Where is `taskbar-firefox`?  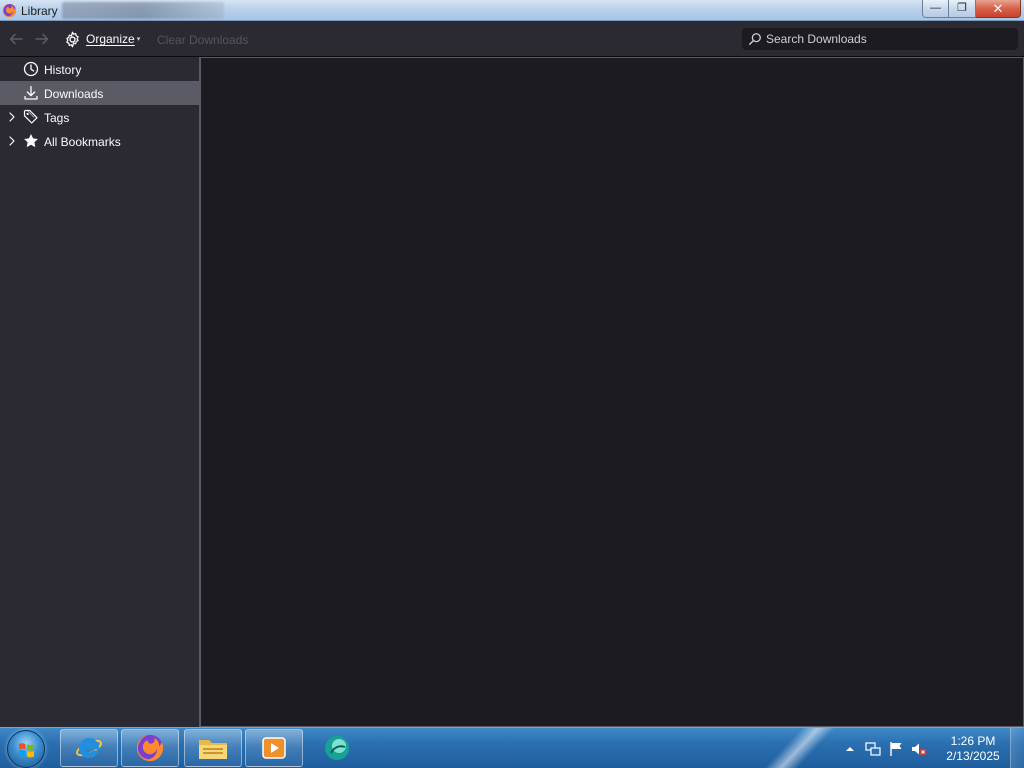 taskbar-firefox is located at coordinates (150, 748).